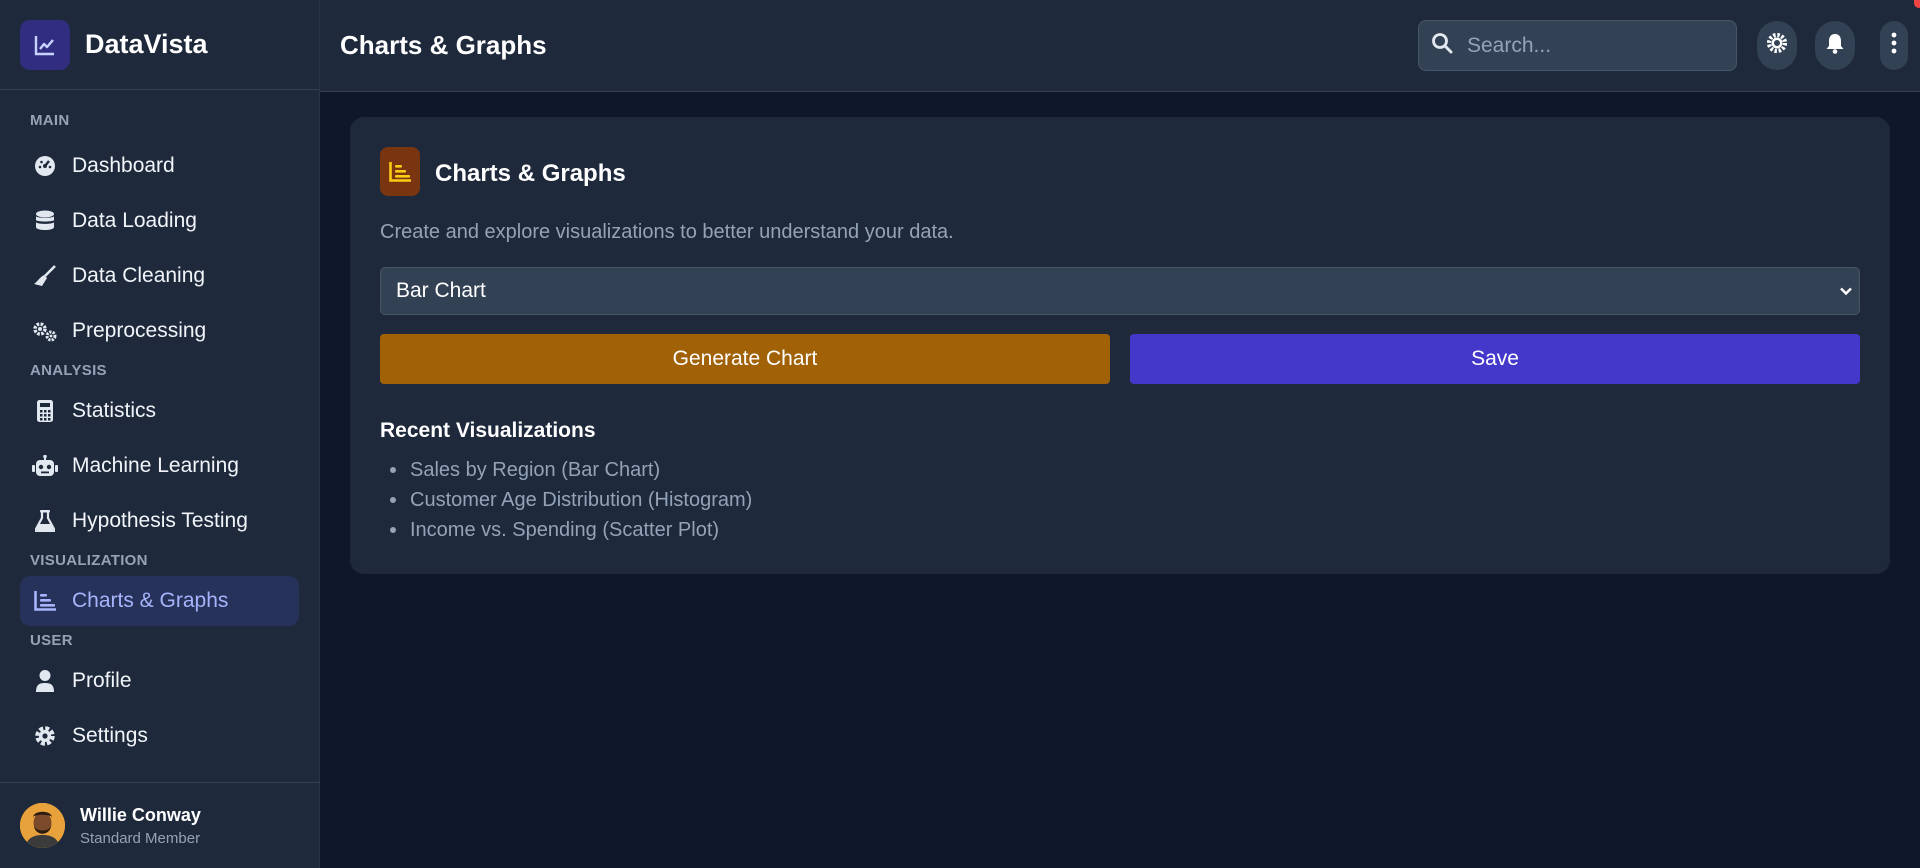  I want to click on theme-toggle-button, so click(1777, 45).